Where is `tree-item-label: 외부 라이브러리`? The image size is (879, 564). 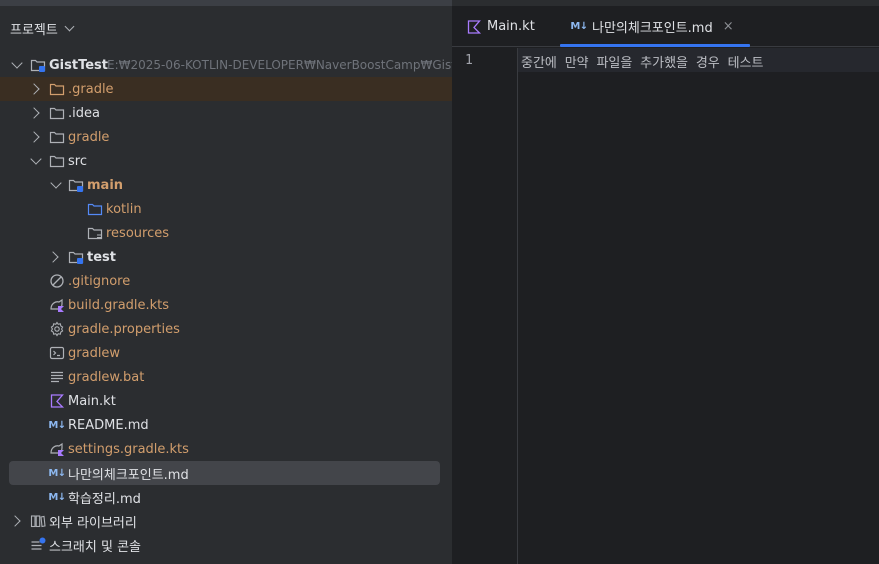
tree-item-label: 외부 라이브러리 is located at coordinates (93, 523).